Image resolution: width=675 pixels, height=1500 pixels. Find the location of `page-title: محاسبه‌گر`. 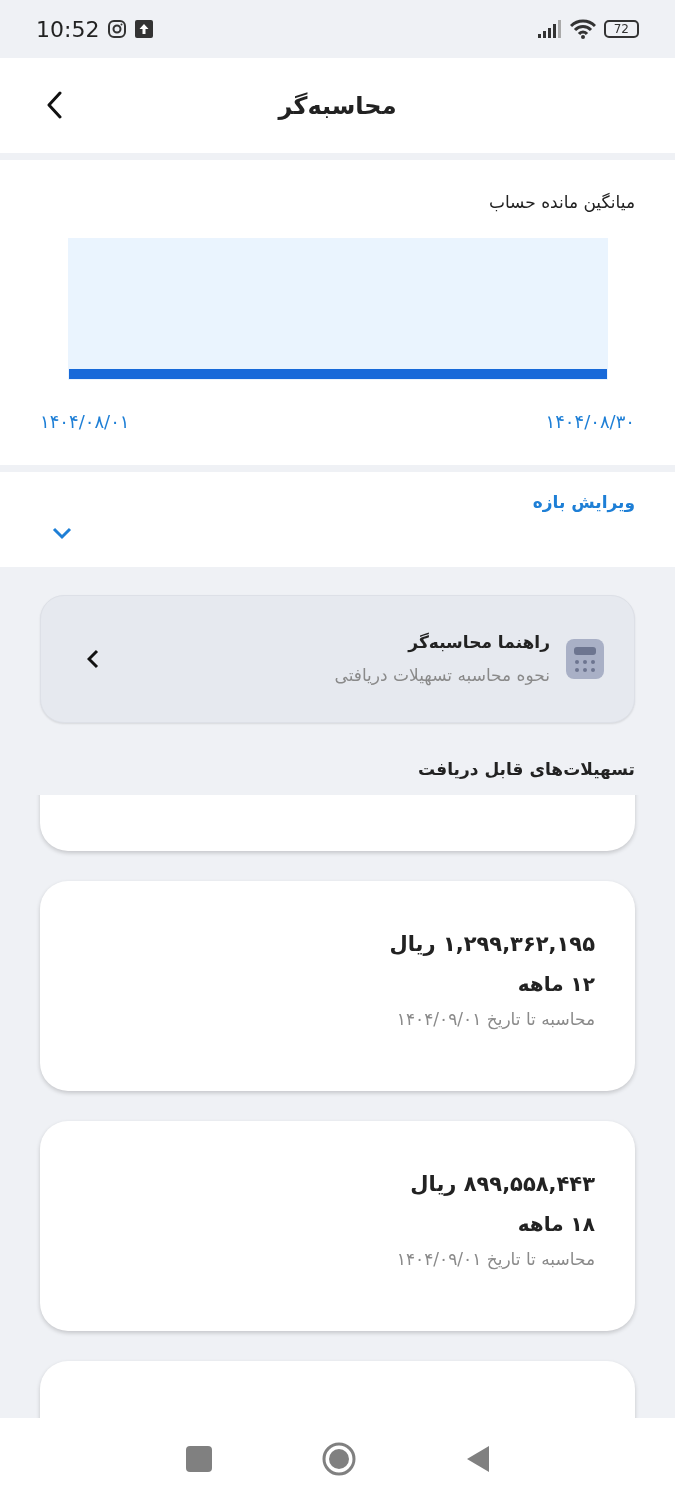

page-title: محاسبه‌گر is located at coordinates (337, 106).